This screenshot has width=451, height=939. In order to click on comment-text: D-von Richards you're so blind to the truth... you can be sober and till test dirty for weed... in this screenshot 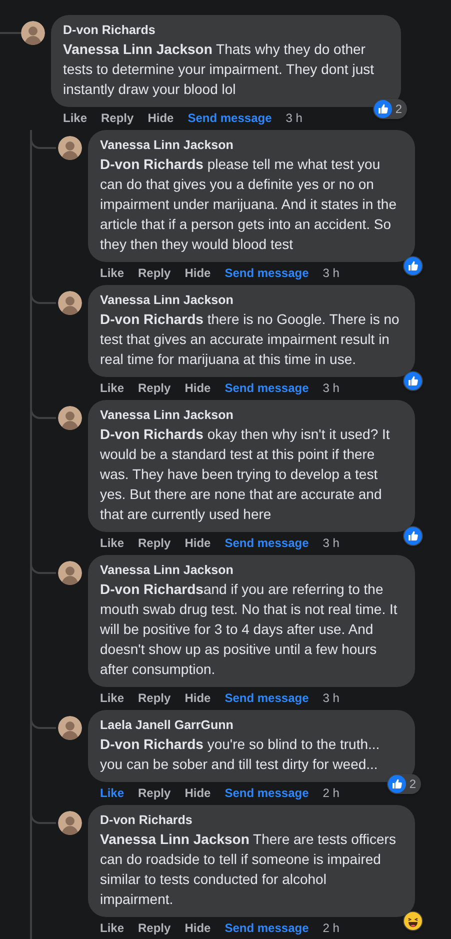, I will do `click(240, 754)`.